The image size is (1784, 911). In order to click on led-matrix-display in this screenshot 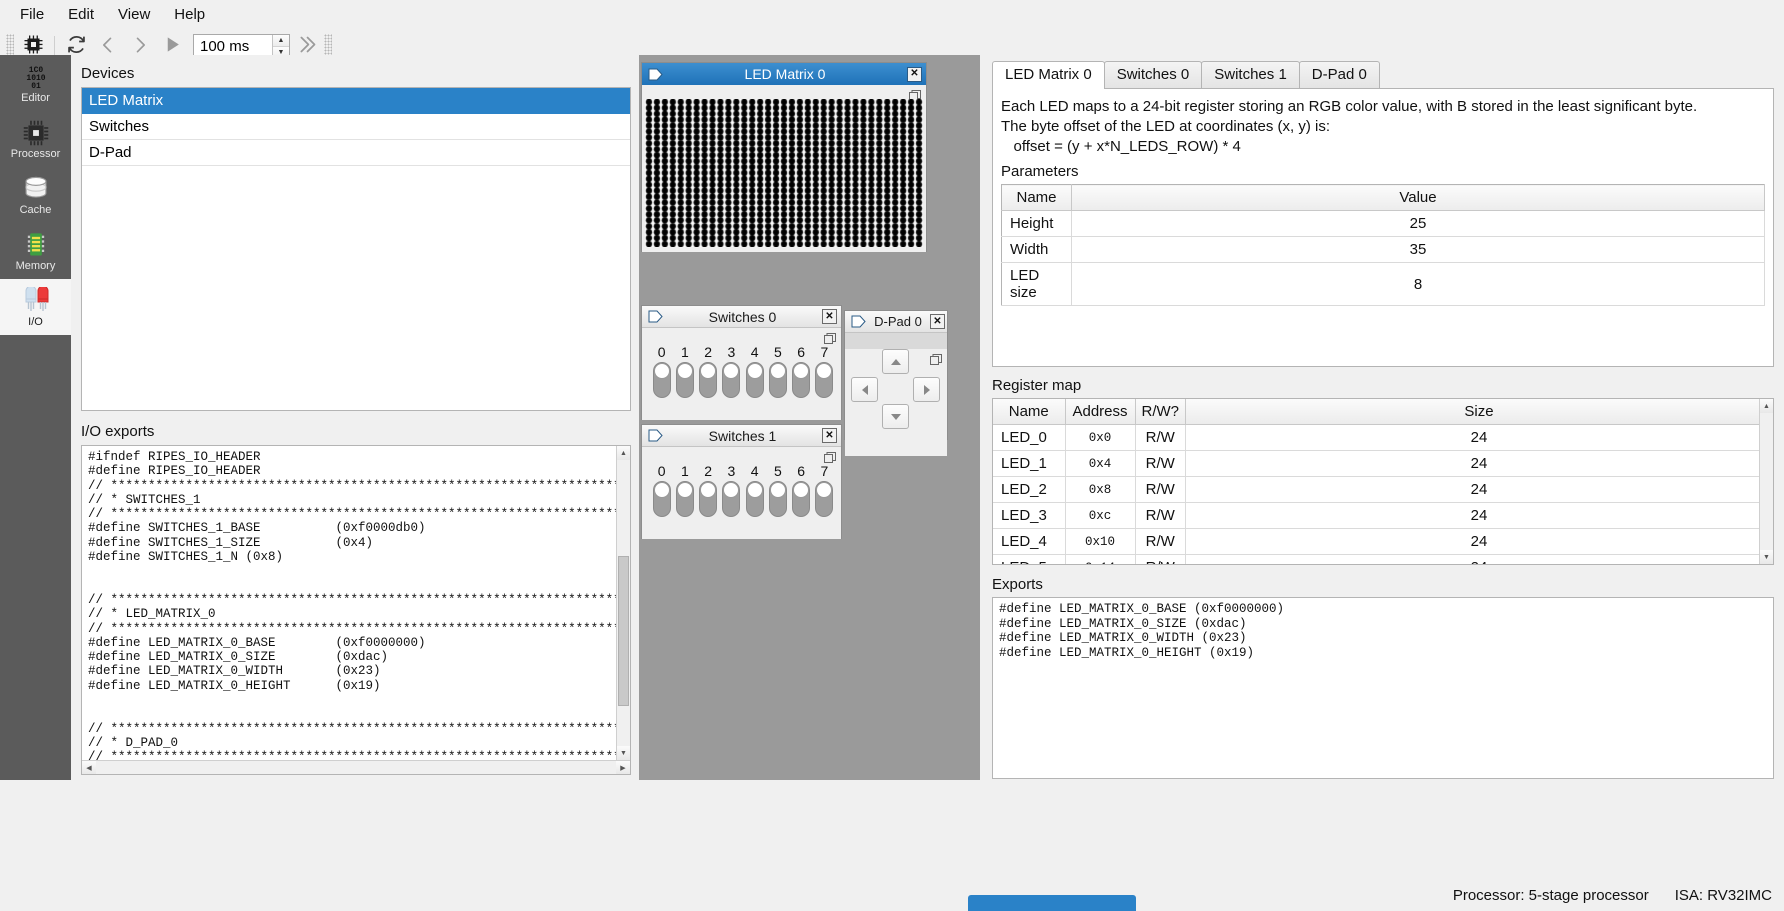, I will do `click(784, 173)`.